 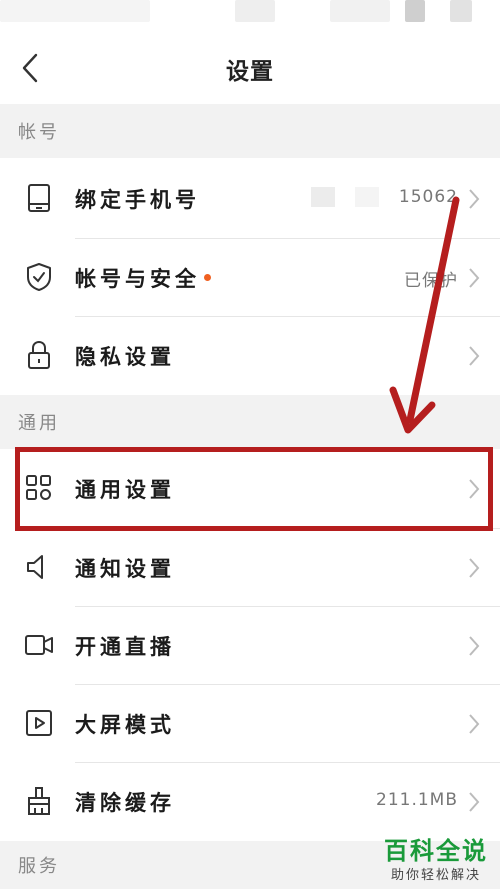 I want to click on status-bar-blur-right, so click(x=360, y=11).